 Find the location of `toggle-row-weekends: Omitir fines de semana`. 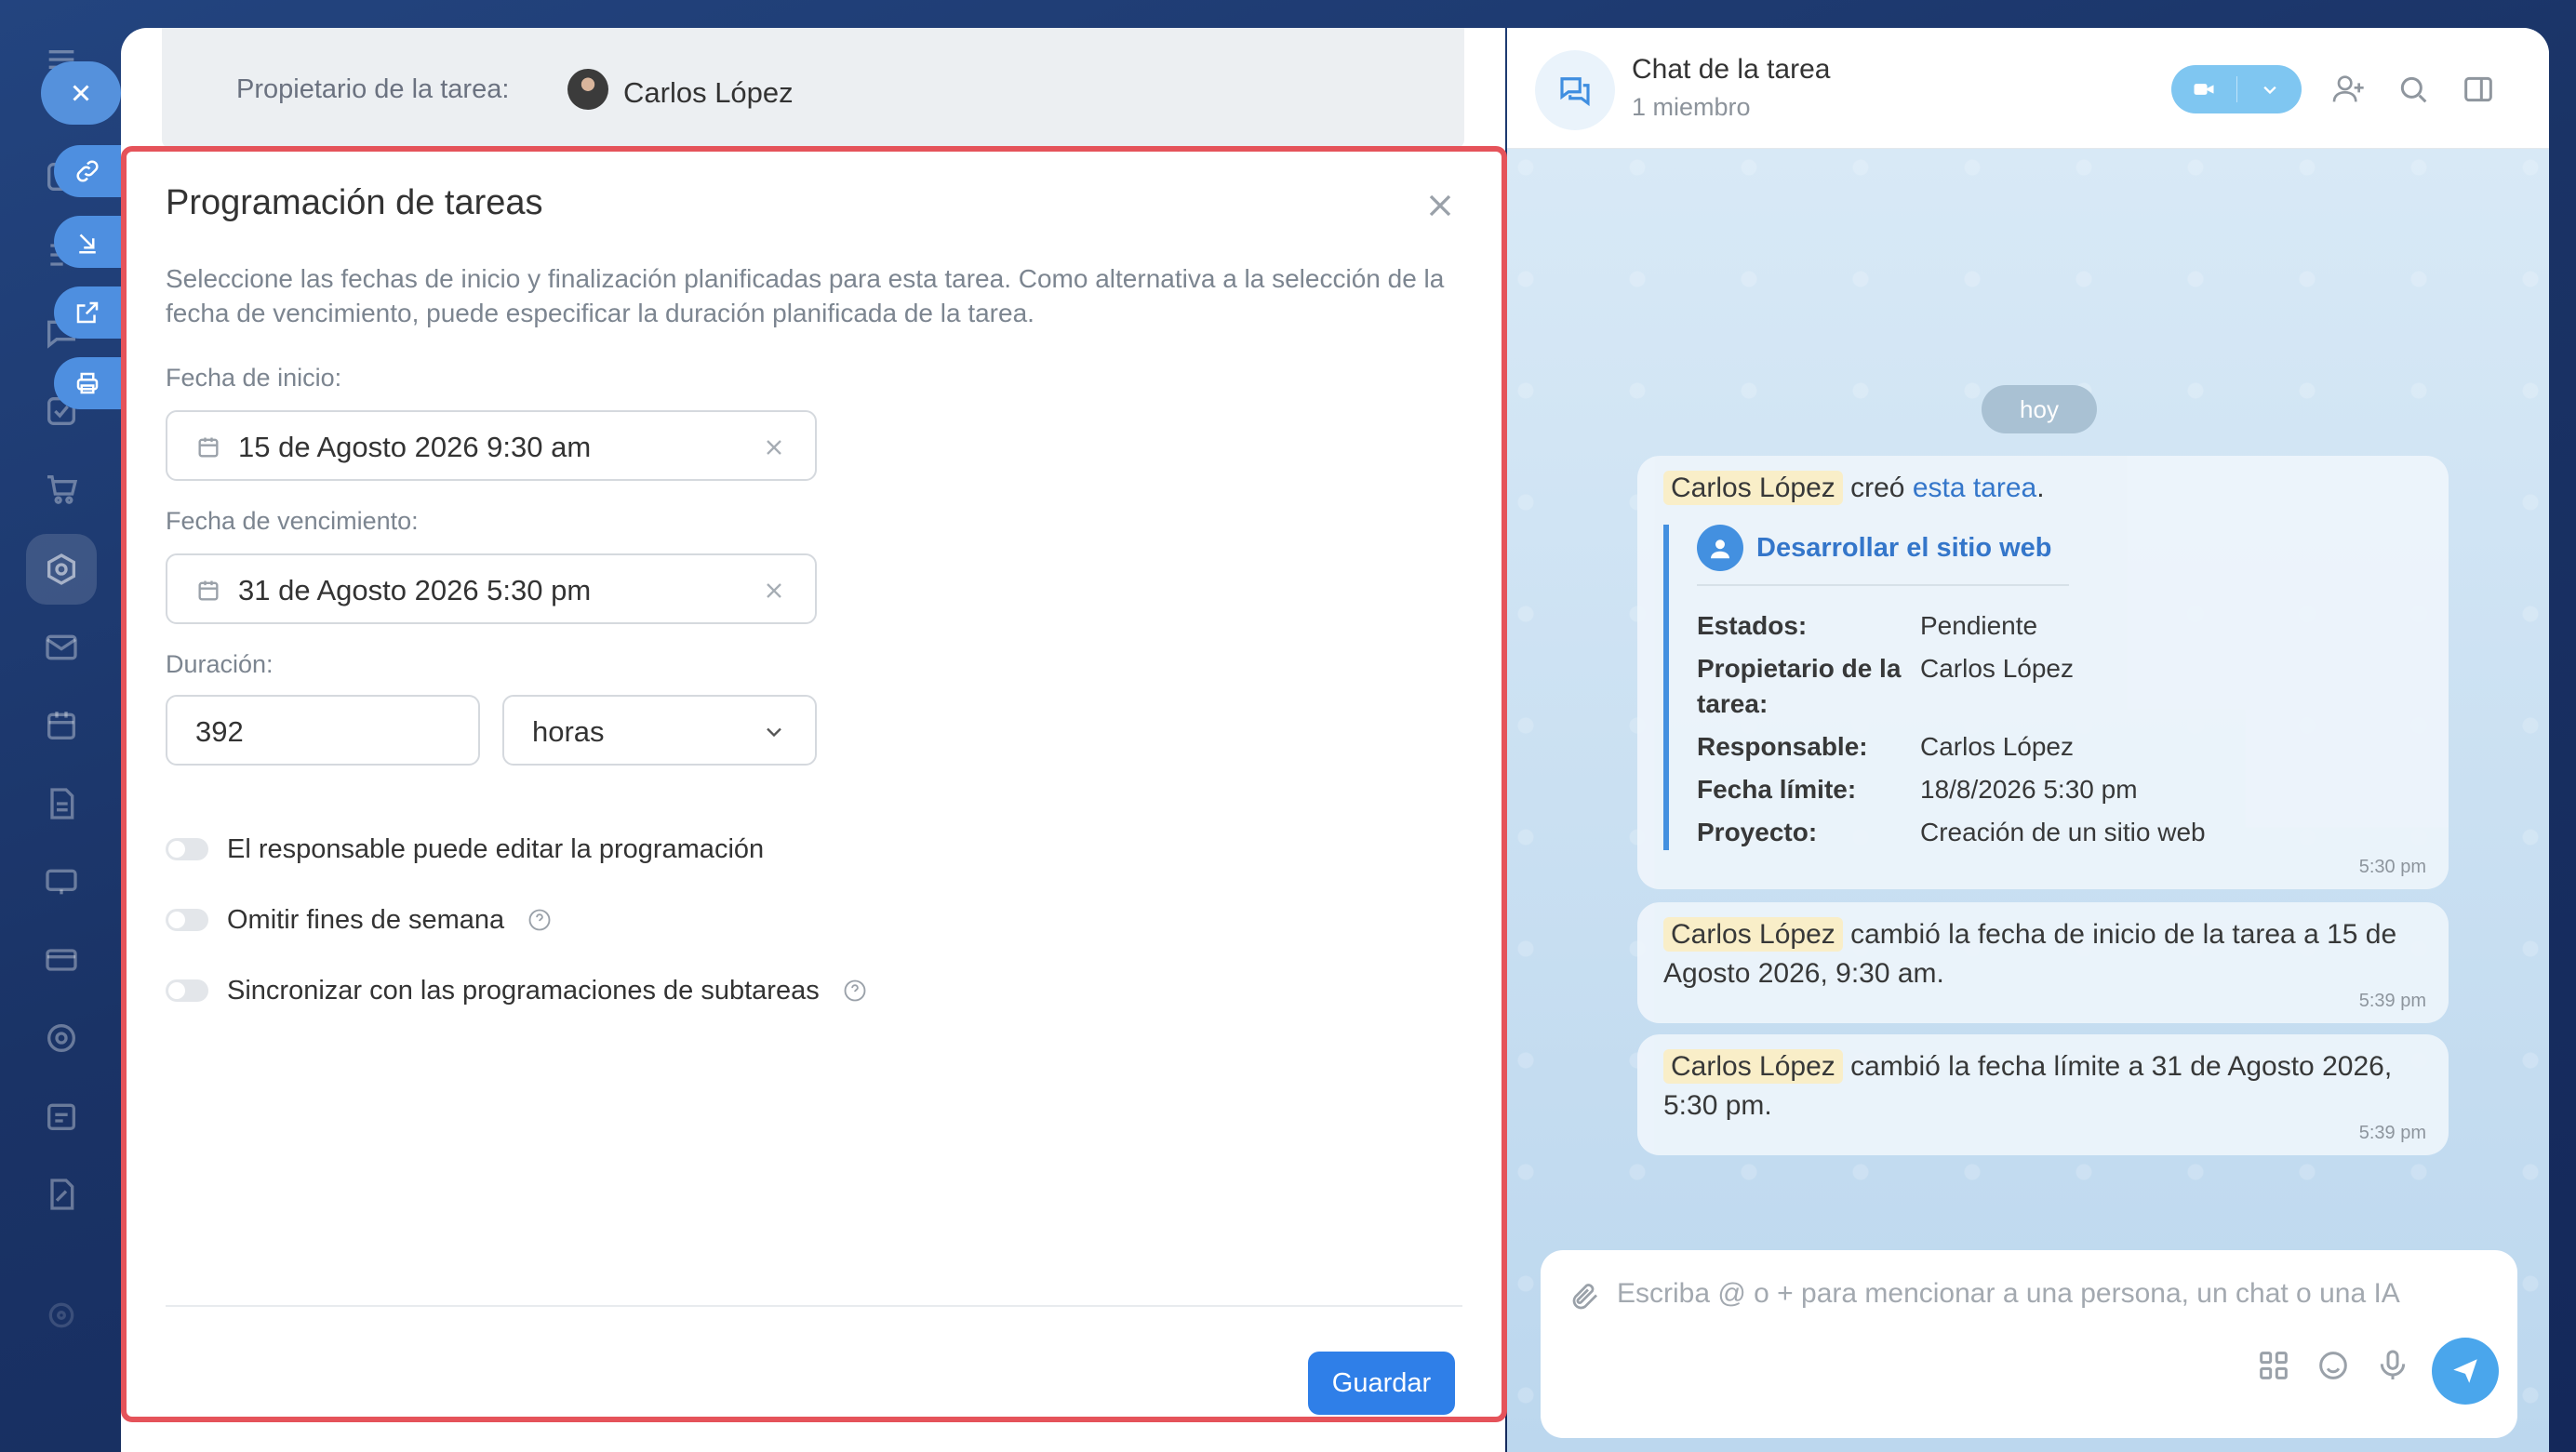

toggle-row-weekends: Omitir fines de semana is located at coordinates (359, 920).